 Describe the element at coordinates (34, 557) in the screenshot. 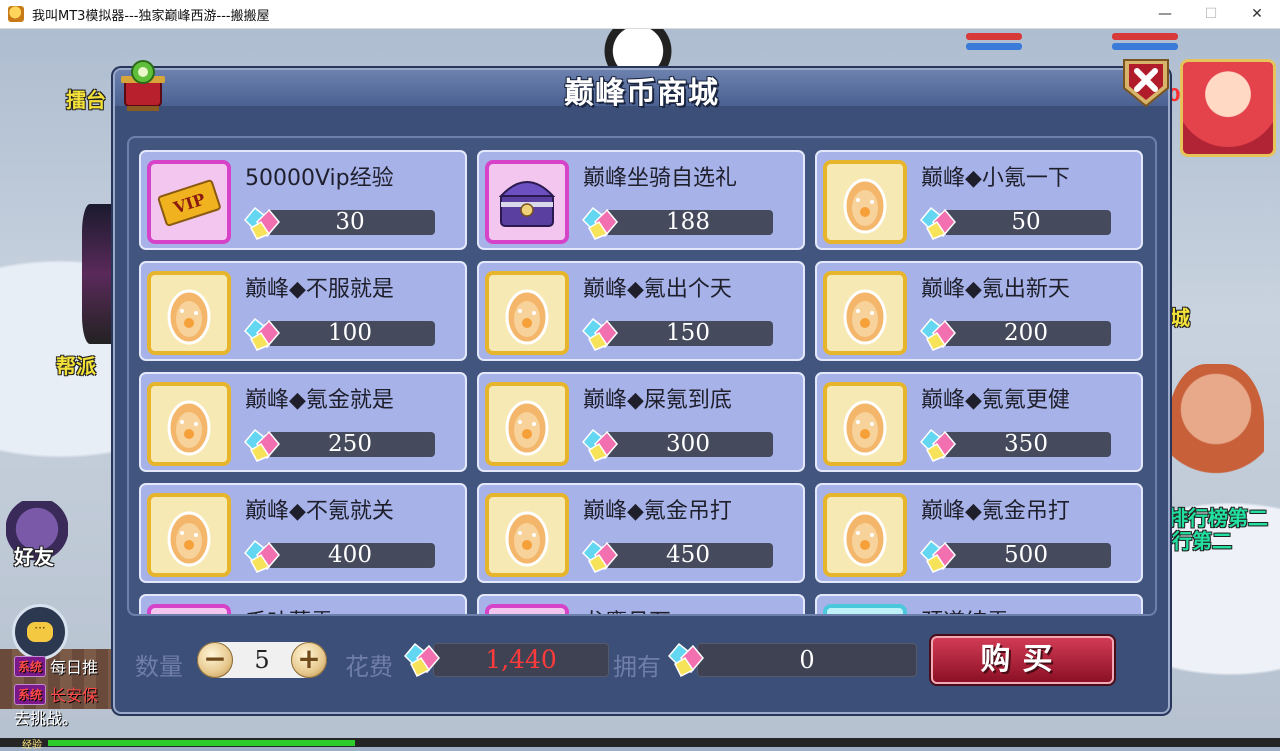

I see `friends-label: 好友` at that location.